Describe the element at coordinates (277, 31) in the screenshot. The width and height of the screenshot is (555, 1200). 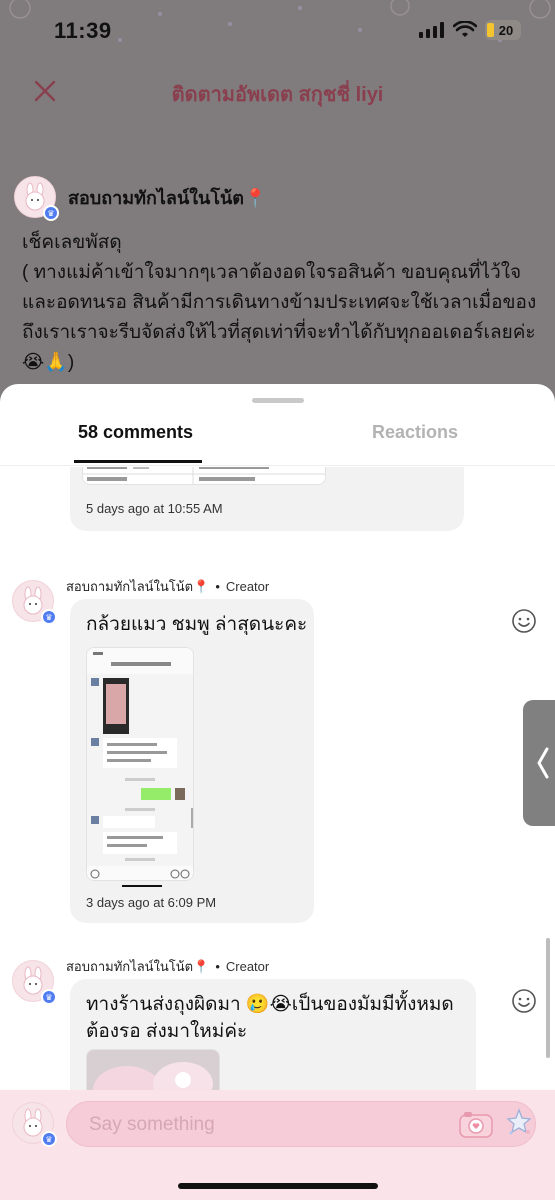
I see `status-bar: 11:39 20` at that location.